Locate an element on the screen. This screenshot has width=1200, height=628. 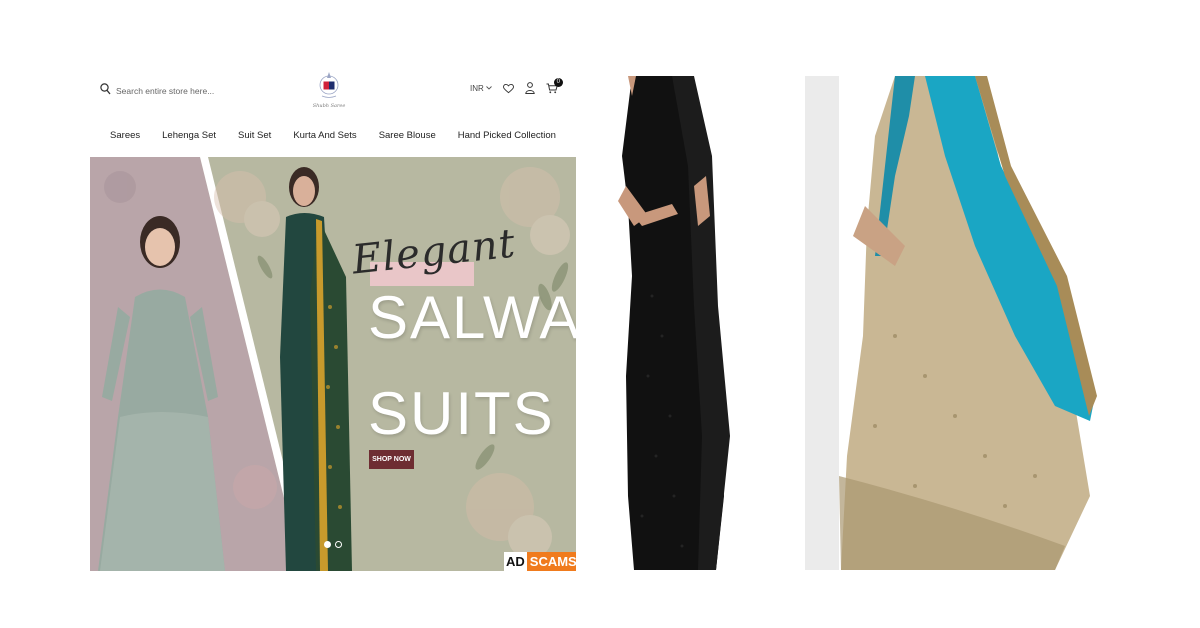
heart-icon is located at coordinates (508, 88).